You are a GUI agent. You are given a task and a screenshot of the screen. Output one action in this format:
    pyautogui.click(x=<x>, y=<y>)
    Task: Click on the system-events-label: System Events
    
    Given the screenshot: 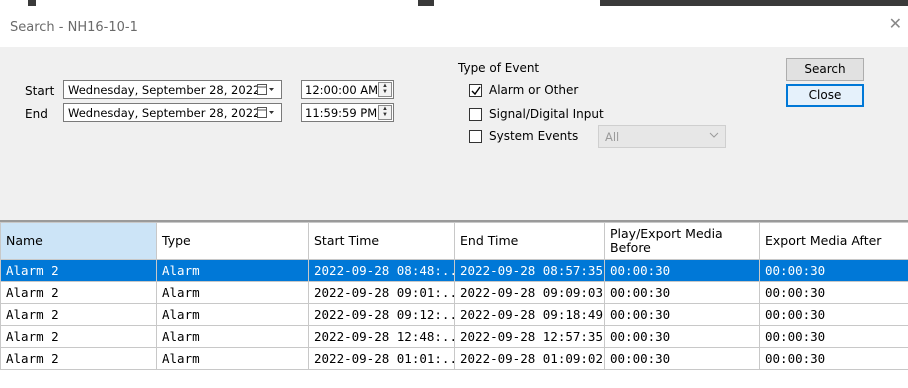 What is the action you would take?
    pyautogui.click(x=533, y=136)
    